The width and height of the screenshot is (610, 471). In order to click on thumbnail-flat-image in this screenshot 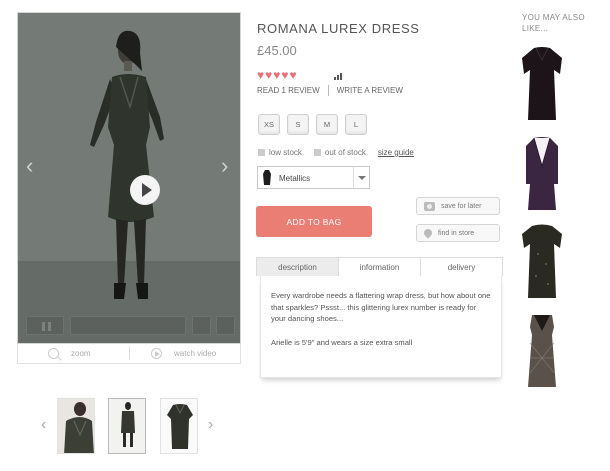, I will do `click(179, 426)`.